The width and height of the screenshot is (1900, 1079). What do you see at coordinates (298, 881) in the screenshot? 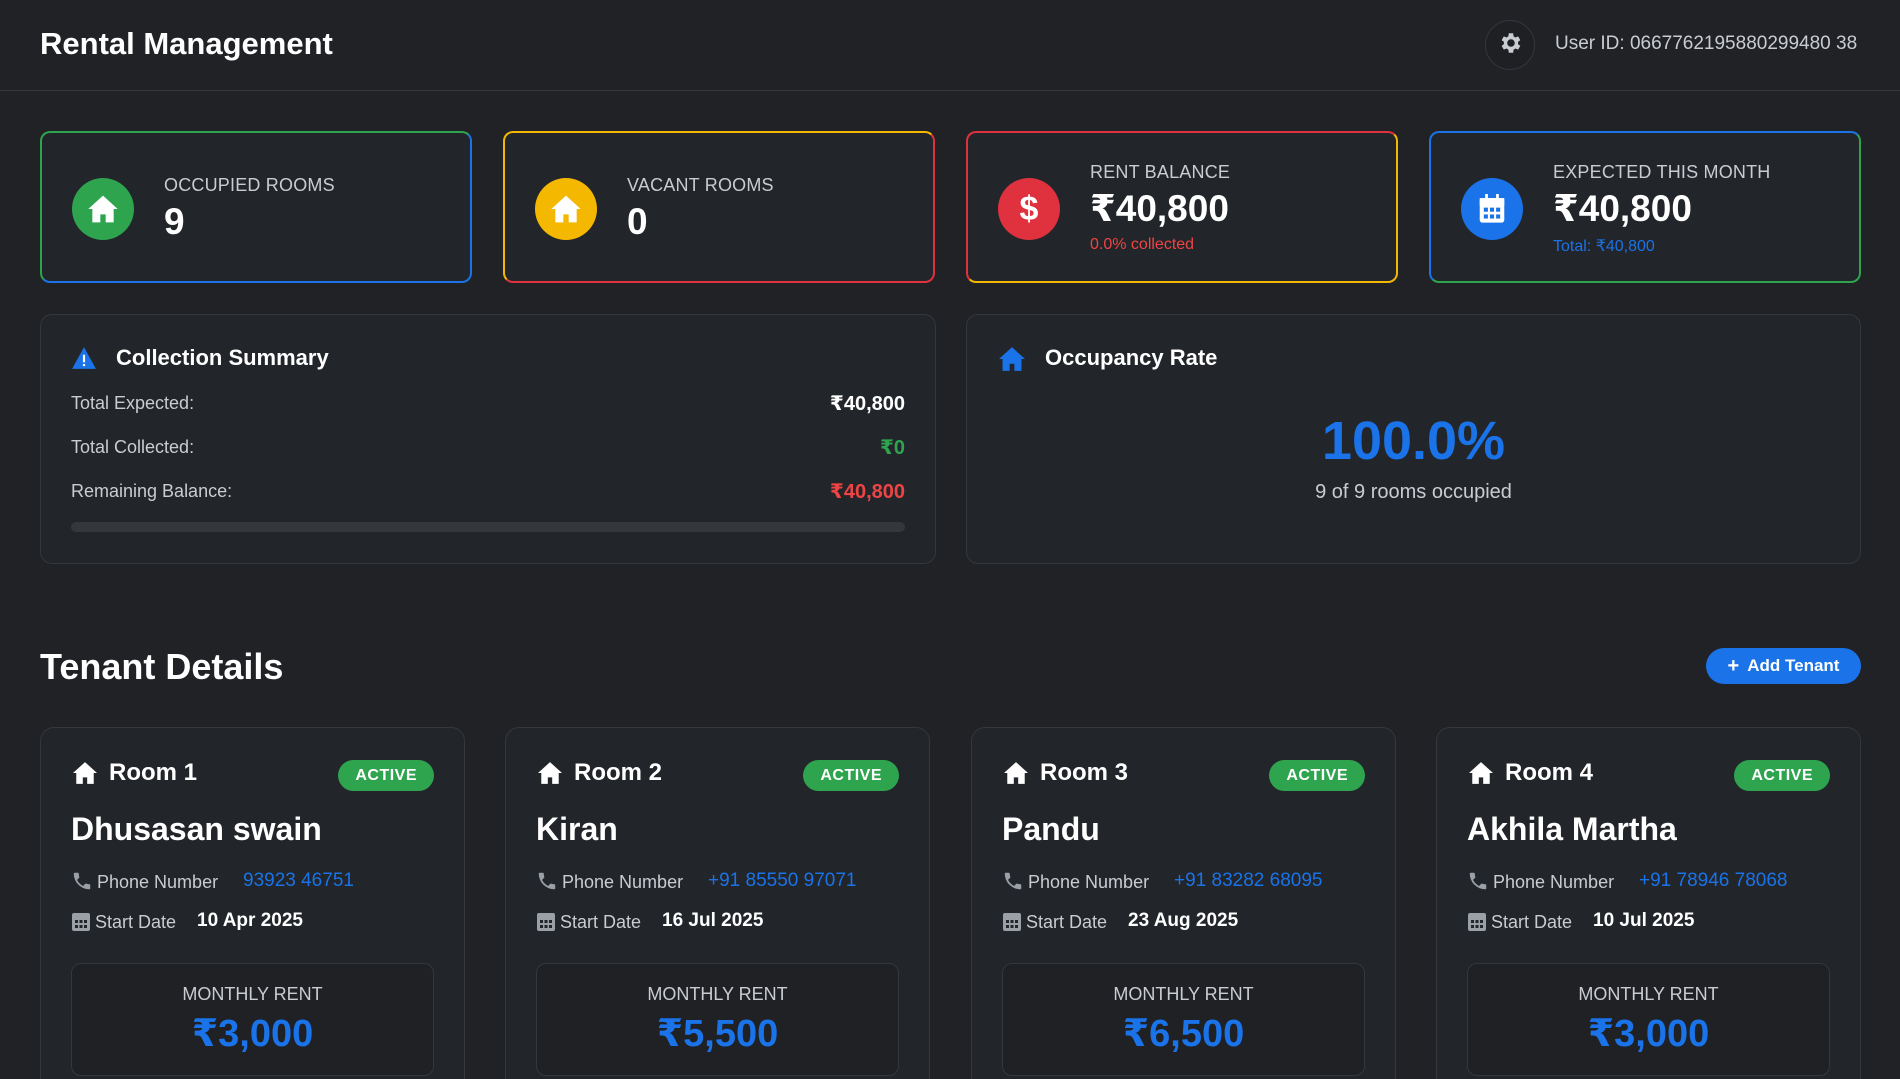
I see `phone-value: 93923 46751` at bounding box center [298, 881].